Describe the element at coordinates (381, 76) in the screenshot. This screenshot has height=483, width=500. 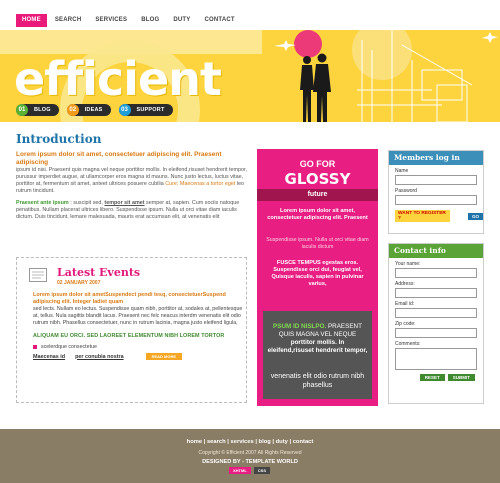
I see `header-illustration` at that location.